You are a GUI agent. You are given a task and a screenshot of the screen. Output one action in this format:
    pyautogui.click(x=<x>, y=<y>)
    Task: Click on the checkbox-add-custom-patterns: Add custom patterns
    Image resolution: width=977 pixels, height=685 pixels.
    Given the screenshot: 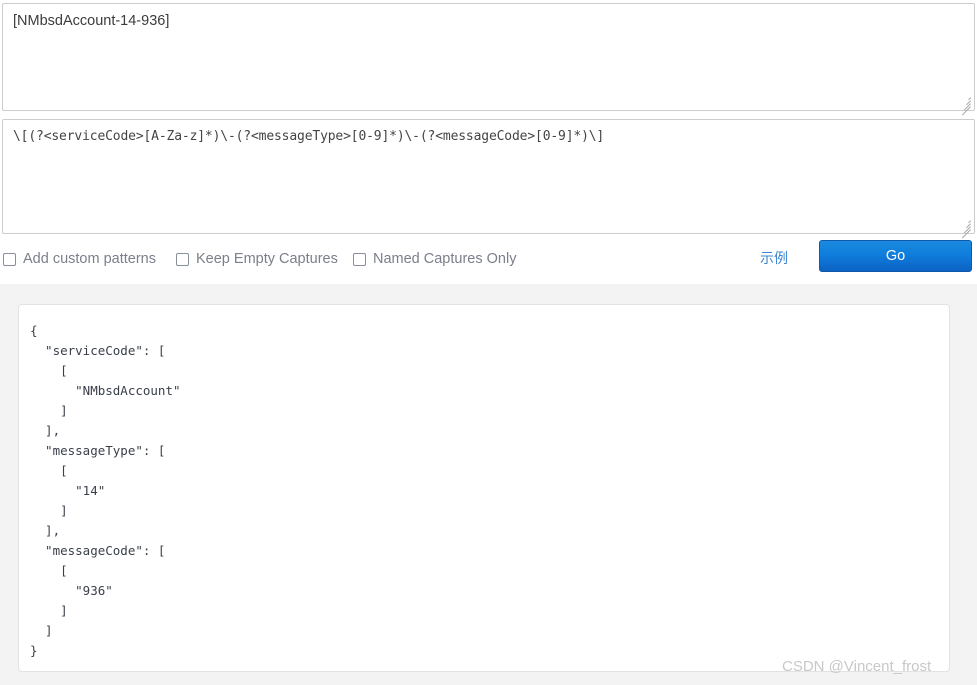 What is the action you would take?
    pyautogui.click(x=79, y=259)
    